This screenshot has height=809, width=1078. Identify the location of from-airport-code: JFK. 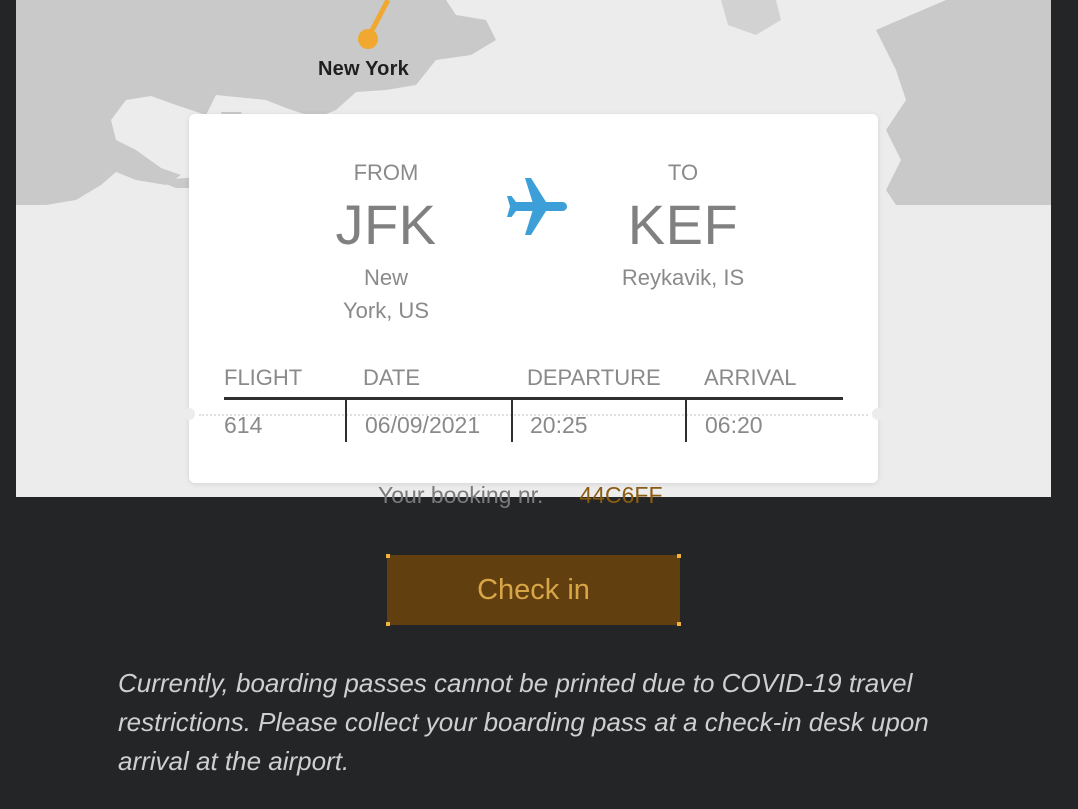
(386, 224).